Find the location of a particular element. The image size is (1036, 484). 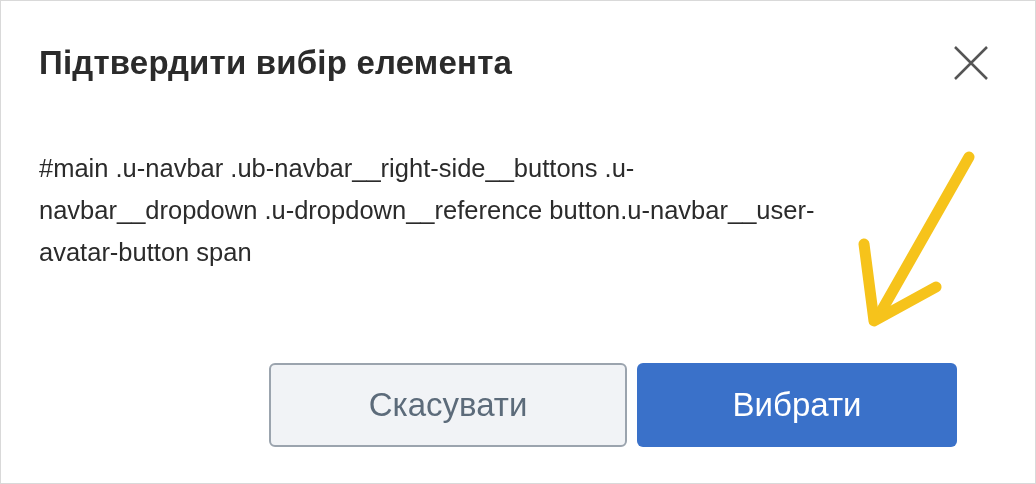

select-button: Вибрати is located at coordinates (797, 405).